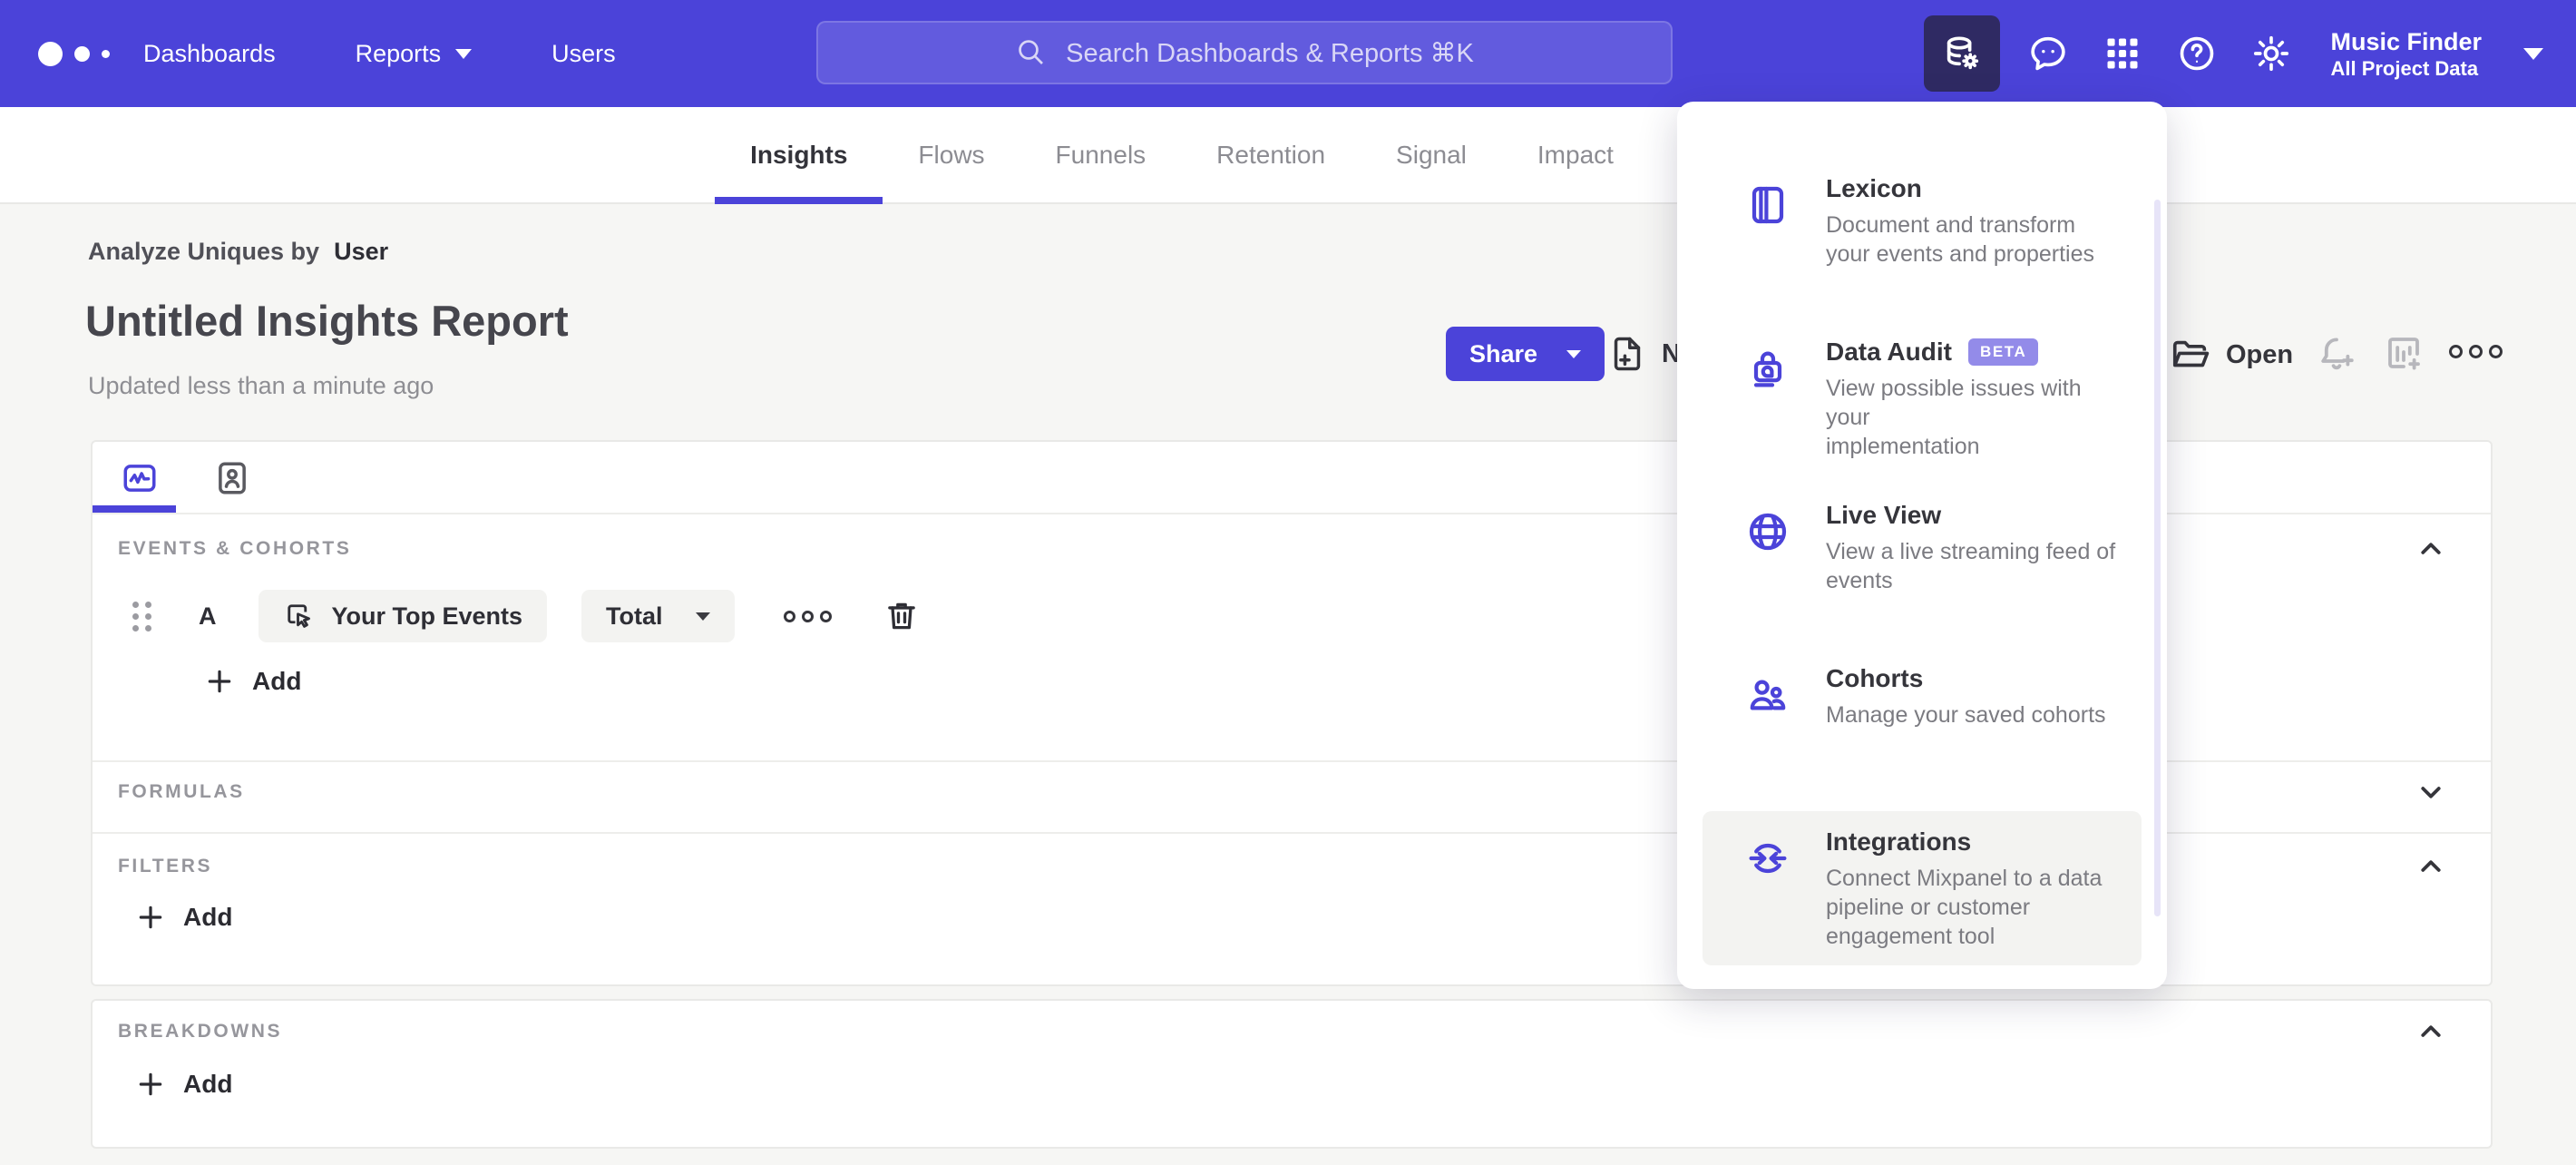 This screenshot has height=1165, width=2576. I want to click on chevron-down-icon, so click(2431, 792).